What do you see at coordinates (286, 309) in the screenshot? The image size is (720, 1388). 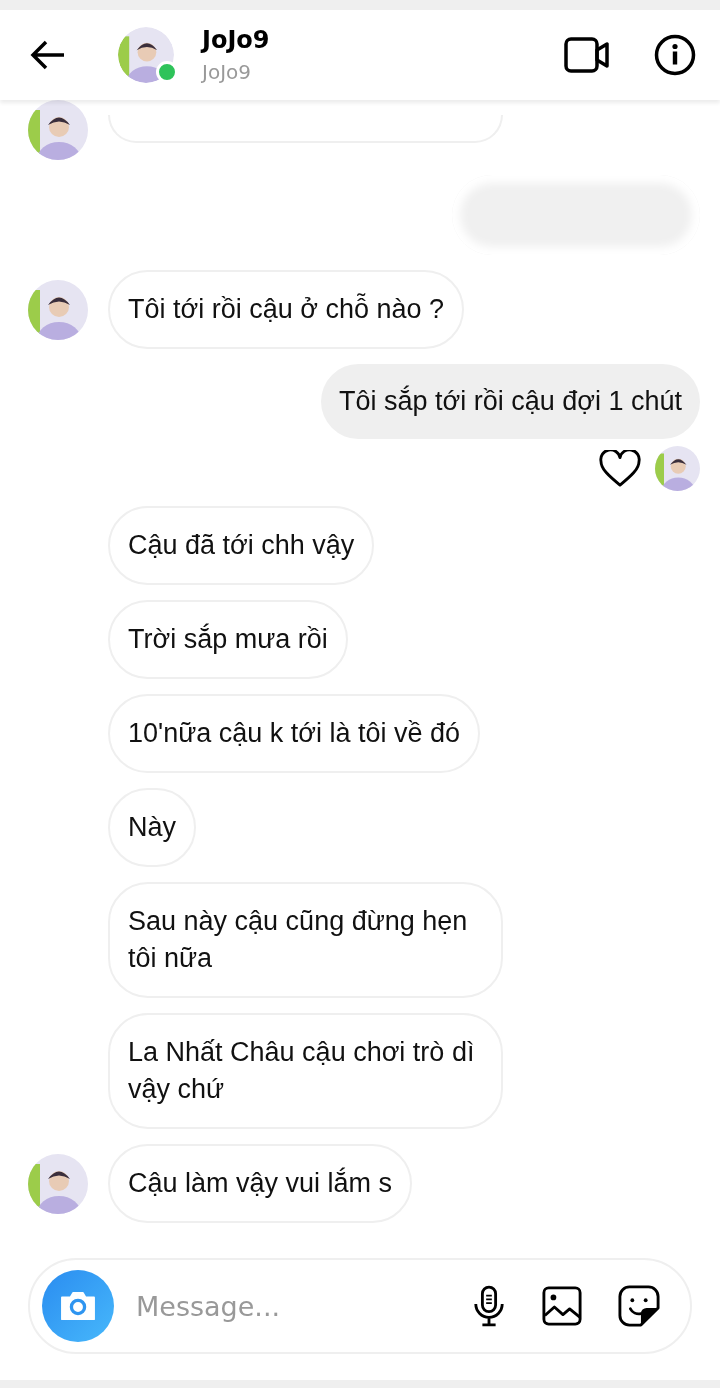 I see `message-bubble: Tôi tới rồi cậu ở chỗ nào ?` at bounding box center [286, 309].